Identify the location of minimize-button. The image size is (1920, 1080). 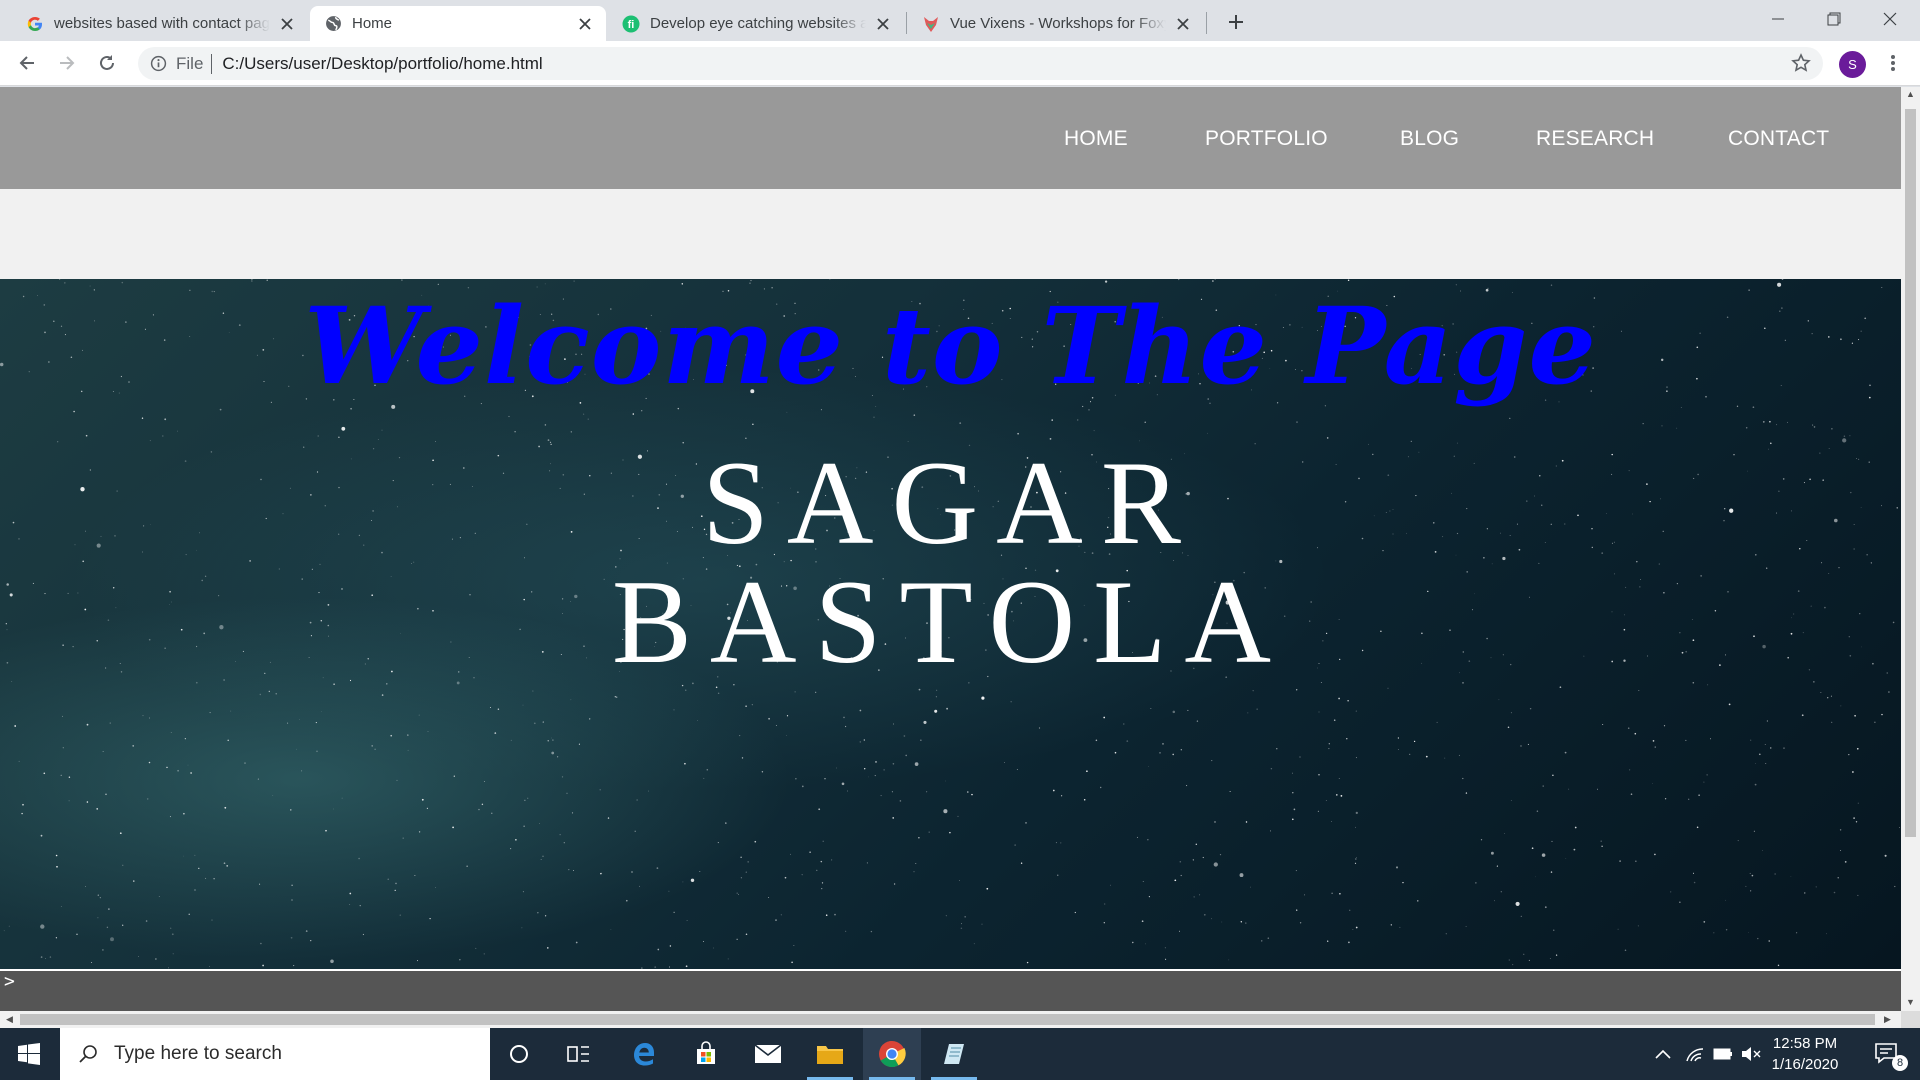
(1778, 19).